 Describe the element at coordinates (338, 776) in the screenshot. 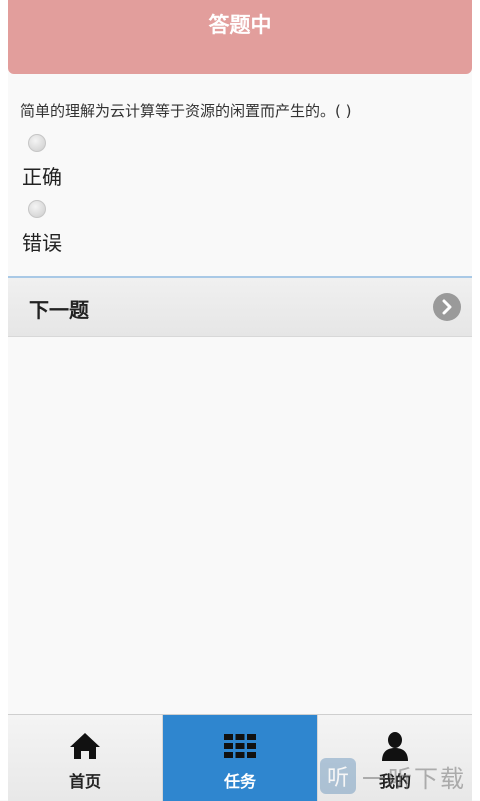

I see `watermark-logo: 听` at that location.